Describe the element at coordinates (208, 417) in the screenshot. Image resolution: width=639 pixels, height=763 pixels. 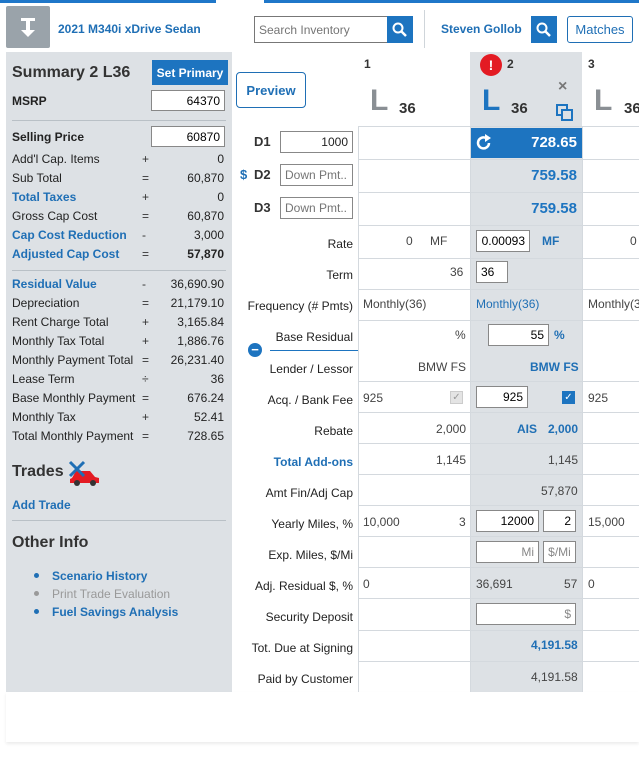
I see `summary-row-value: 52.41` at that location.